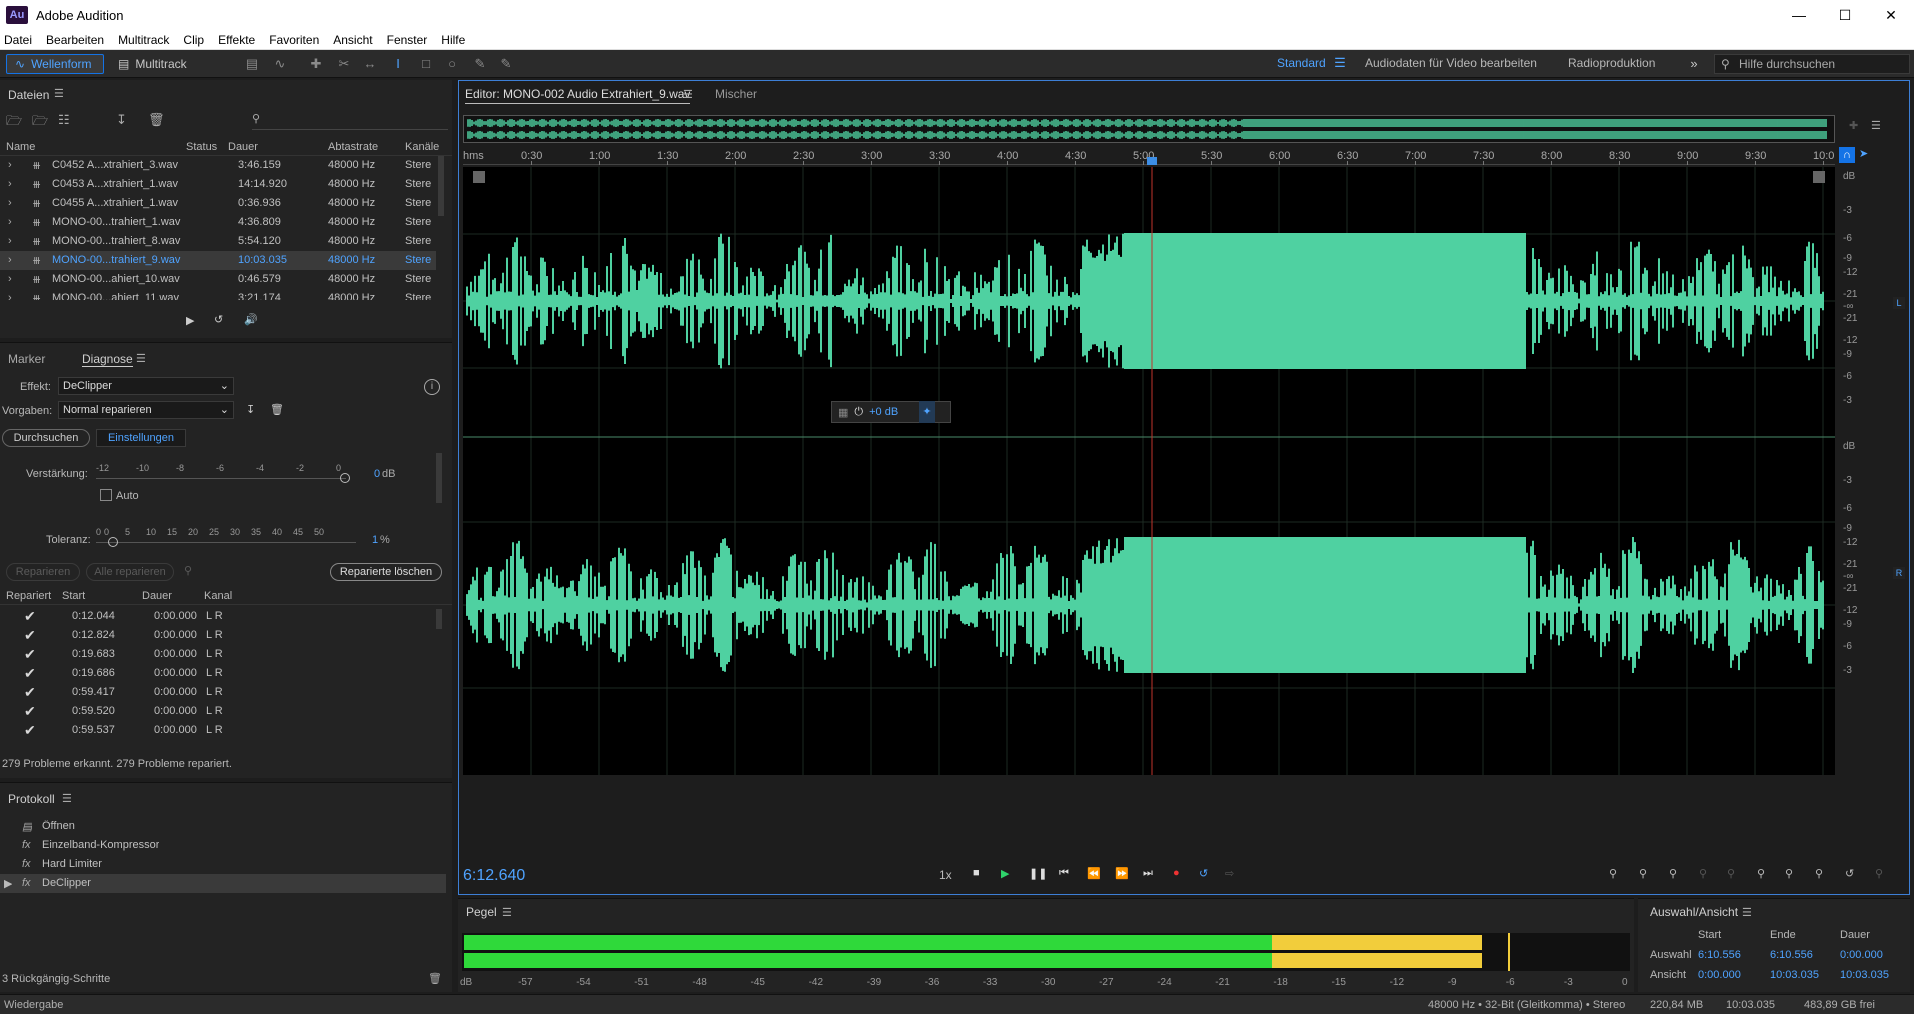 The image size is (1914, 1014). Describe the element at coordinates (1176, 873) in the screenshot. I see `record-icon: ●` at that location.